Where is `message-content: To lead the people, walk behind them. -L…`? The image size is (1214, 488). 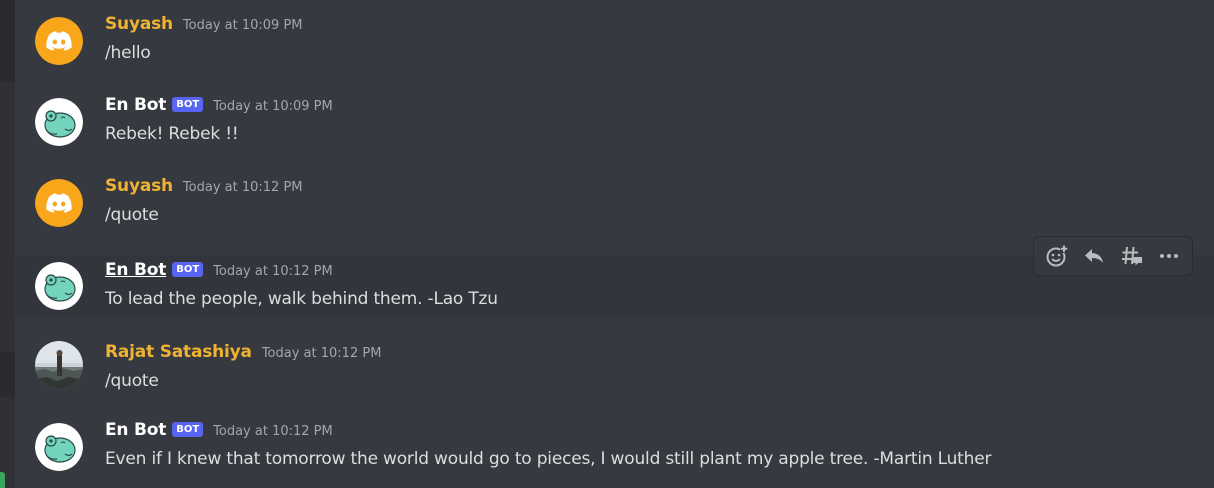
message-content: To lead the people, walk behind them. -L… is located at coordinates (301, 299).